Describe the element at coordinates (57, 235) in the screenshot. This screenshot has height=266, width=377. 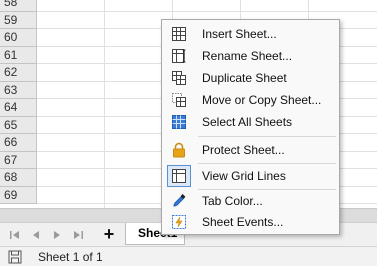
I see `next-sheet-icon` at that location.